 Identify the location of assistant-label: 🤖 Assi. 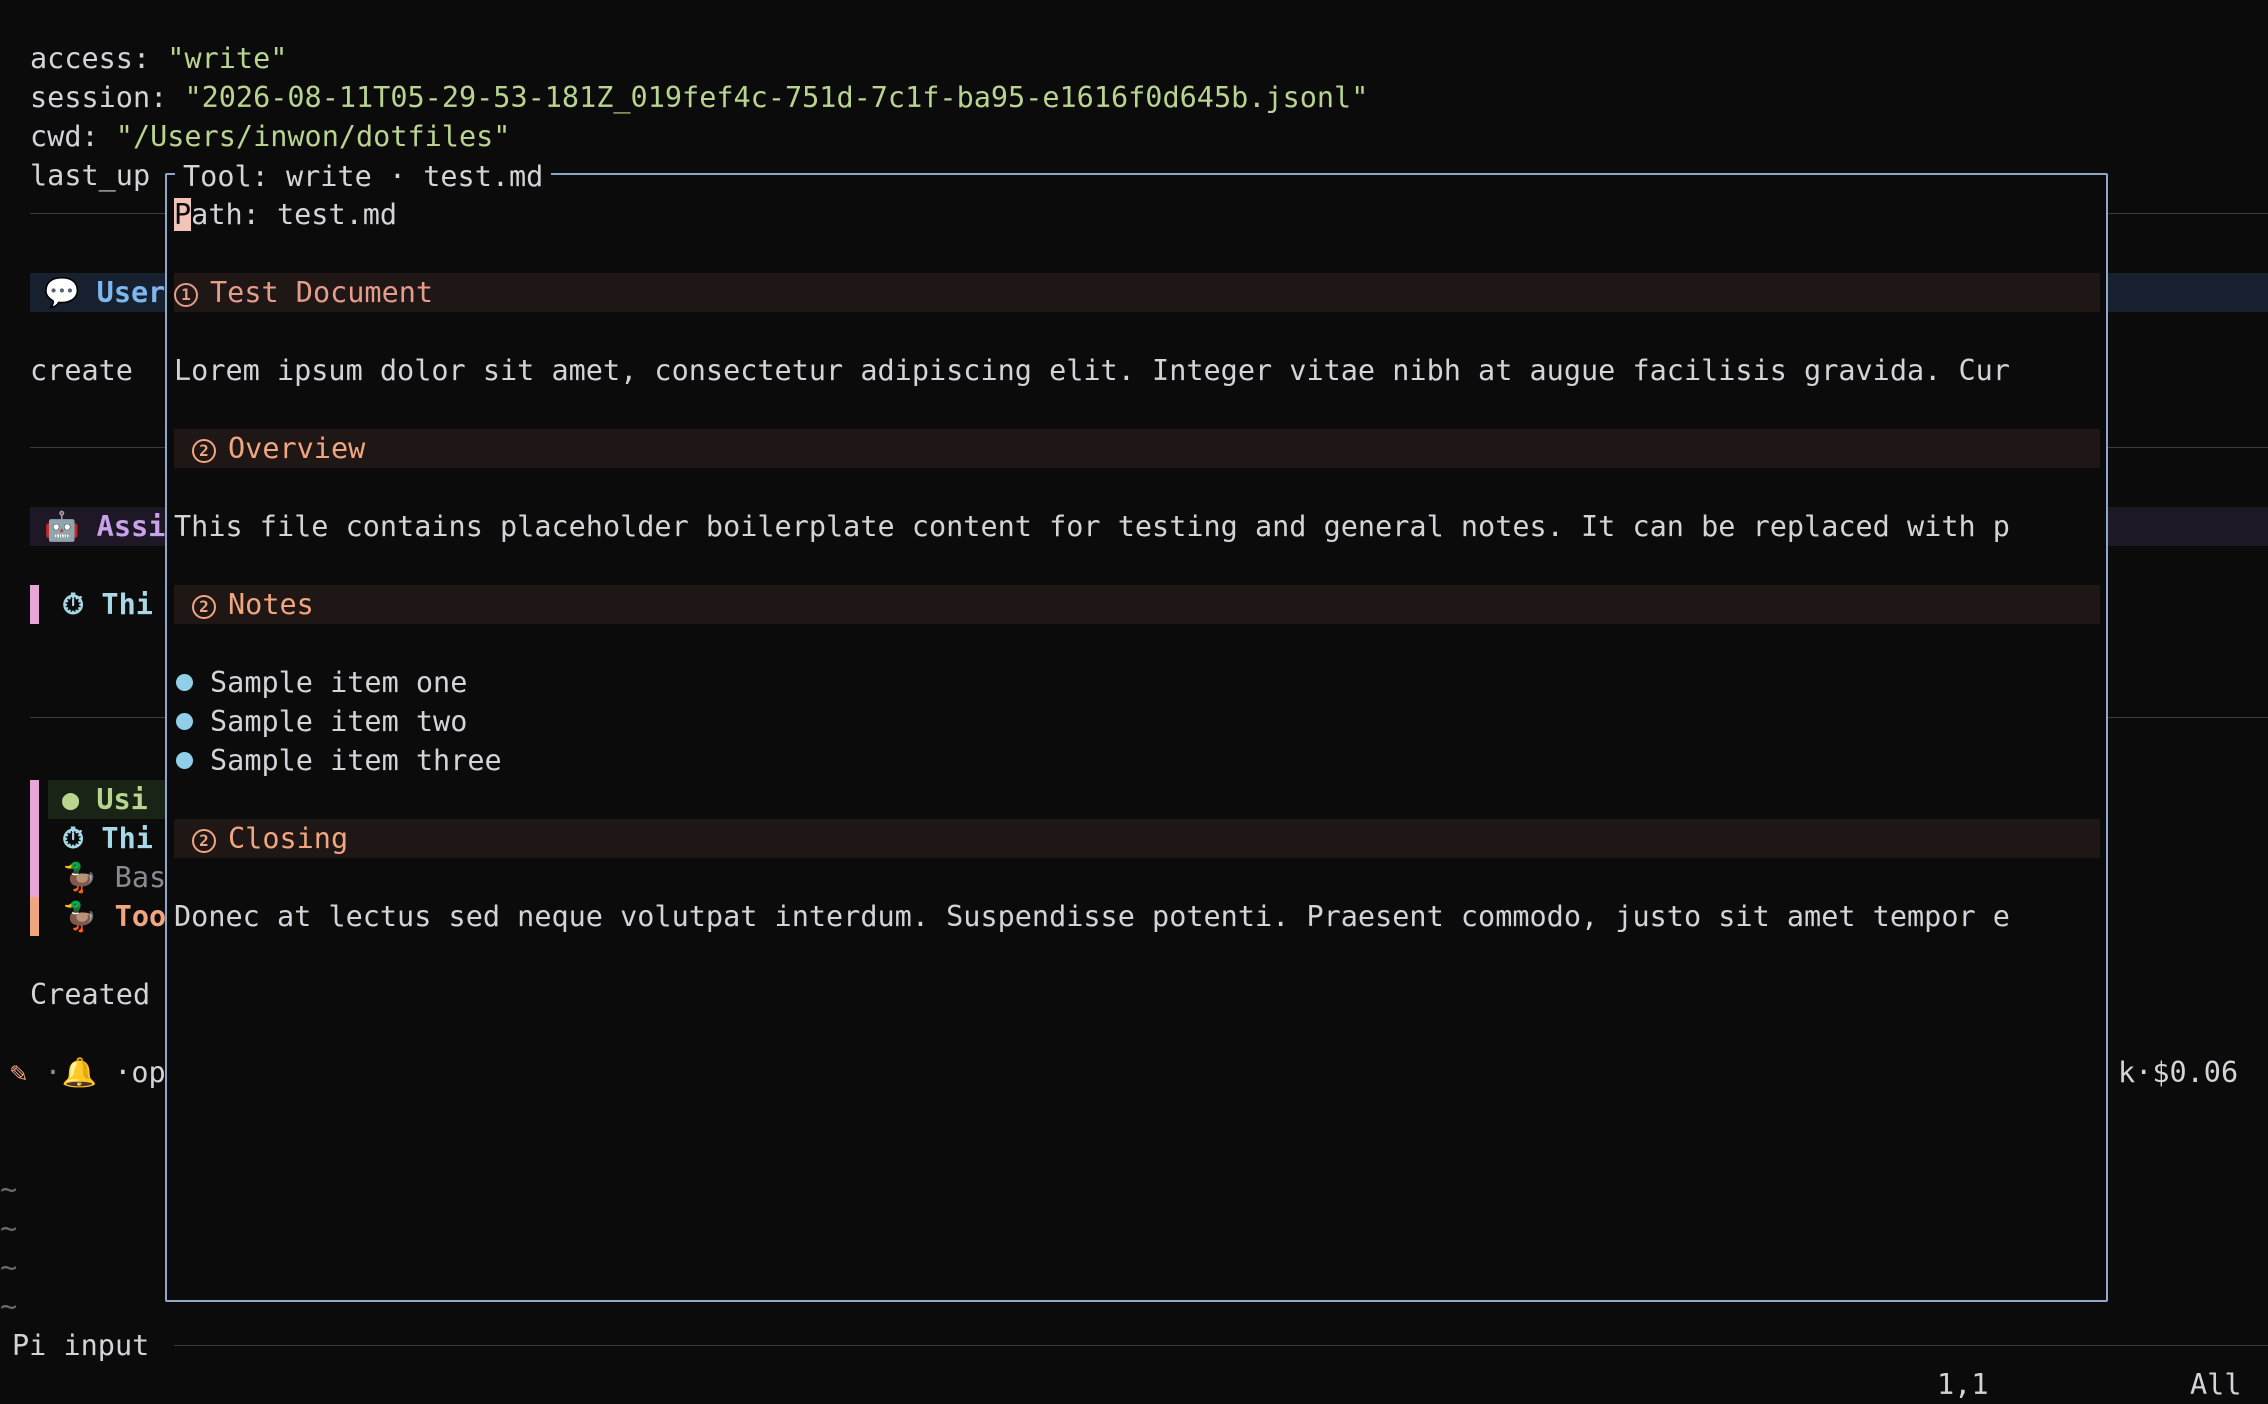
(105, 526).